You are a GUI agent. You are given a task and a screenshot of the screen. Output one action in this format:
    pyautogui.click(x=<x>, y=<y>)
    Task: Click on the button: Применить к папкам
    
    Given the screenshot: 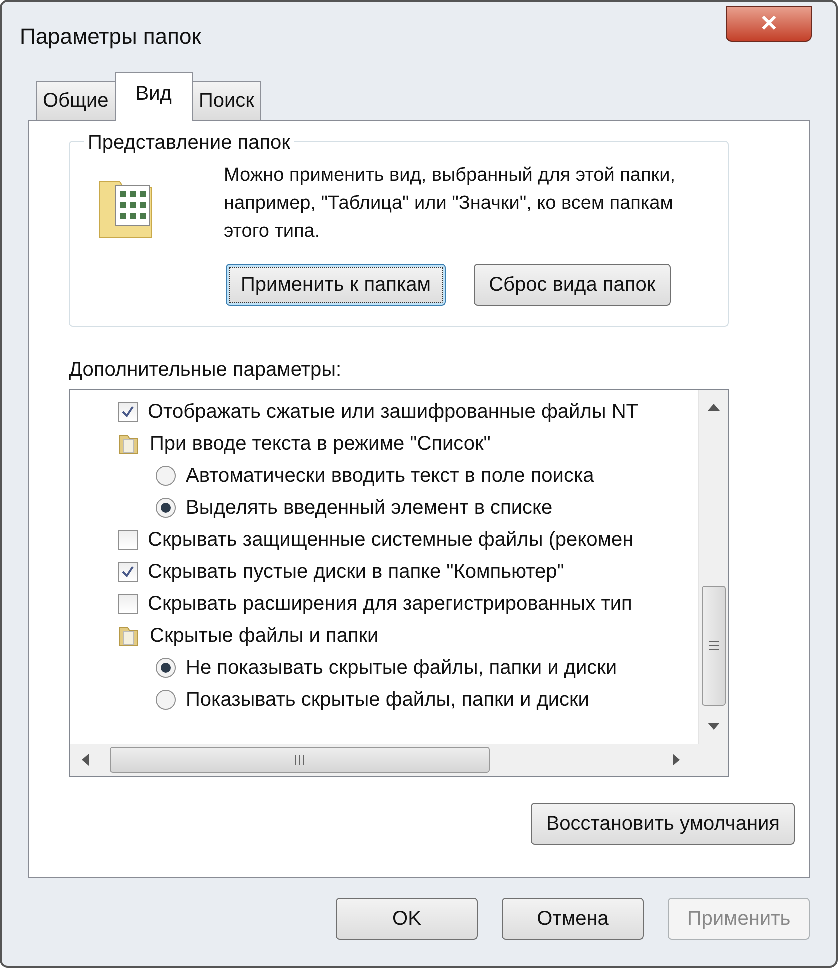 What is the action you would take?
    pyautogui.click(x=336, y=285)
    